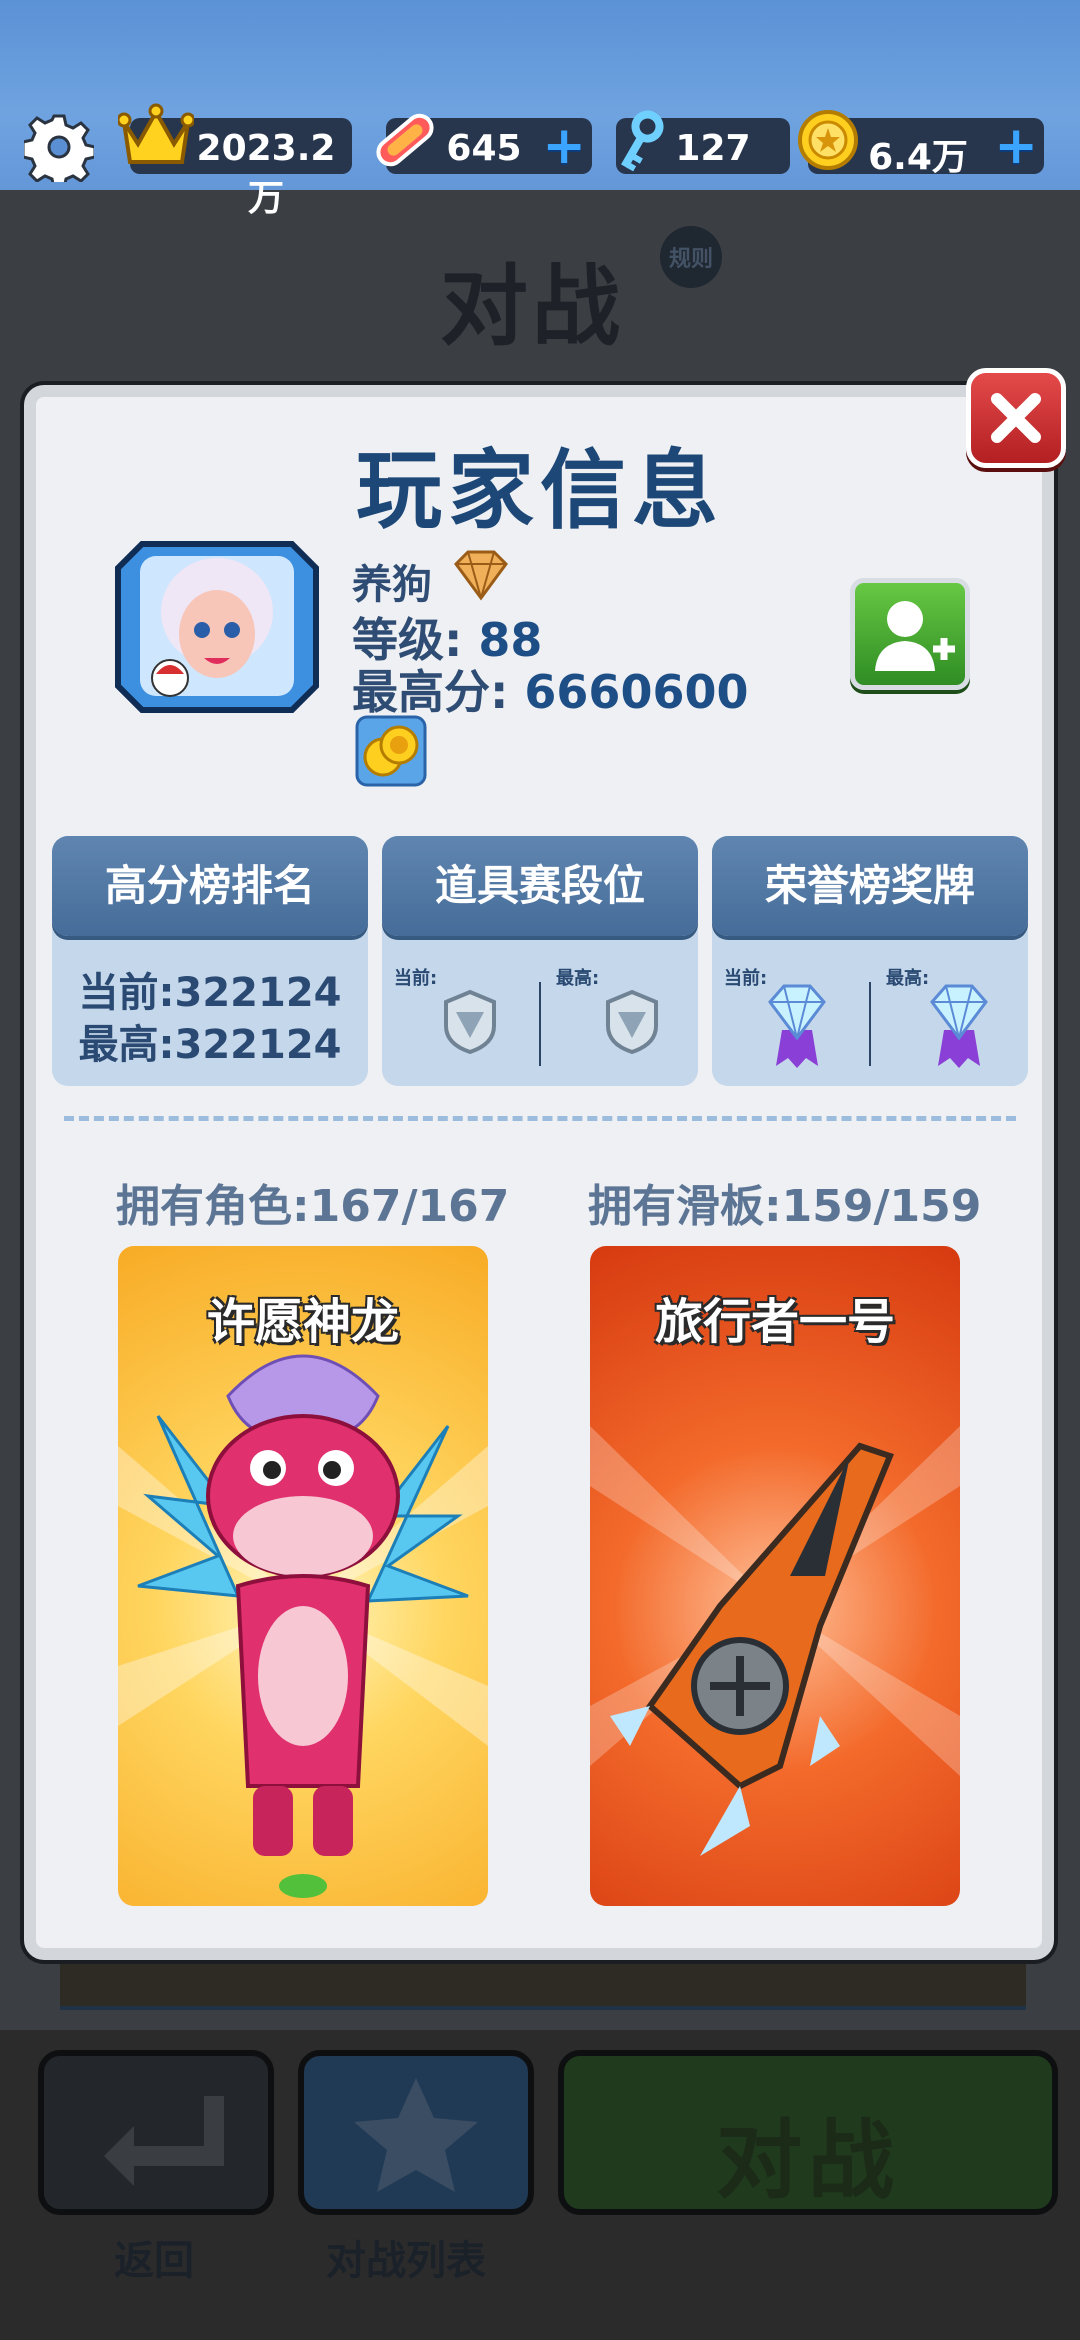 The width and height of the screenshot is (1080, 2340). What do you see at coordinates (915, 636) in the screenshot?
I see `add-friend-icon` at bounding box center [915, 636].